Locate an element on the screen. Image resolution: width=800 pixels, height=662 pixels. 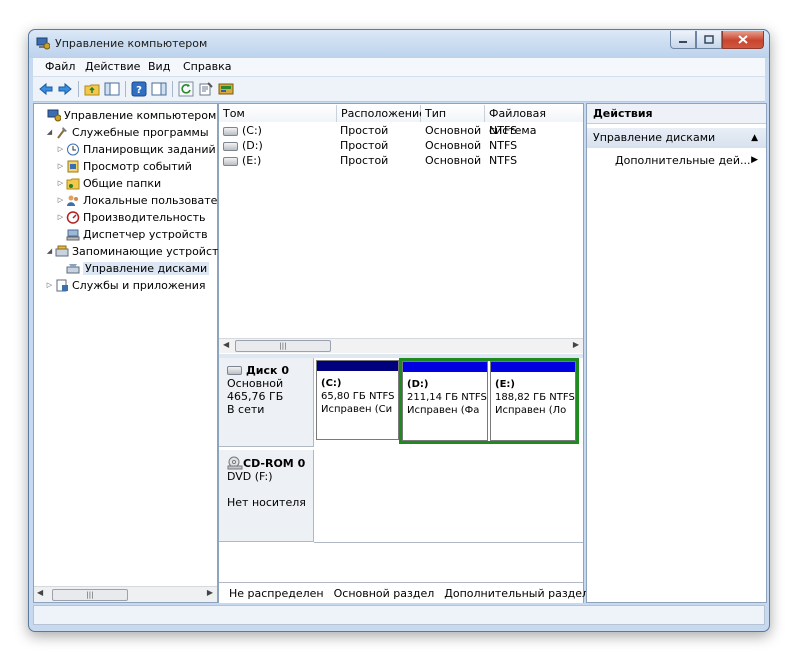
action-pane-icon is located at coordinates (159, 89).